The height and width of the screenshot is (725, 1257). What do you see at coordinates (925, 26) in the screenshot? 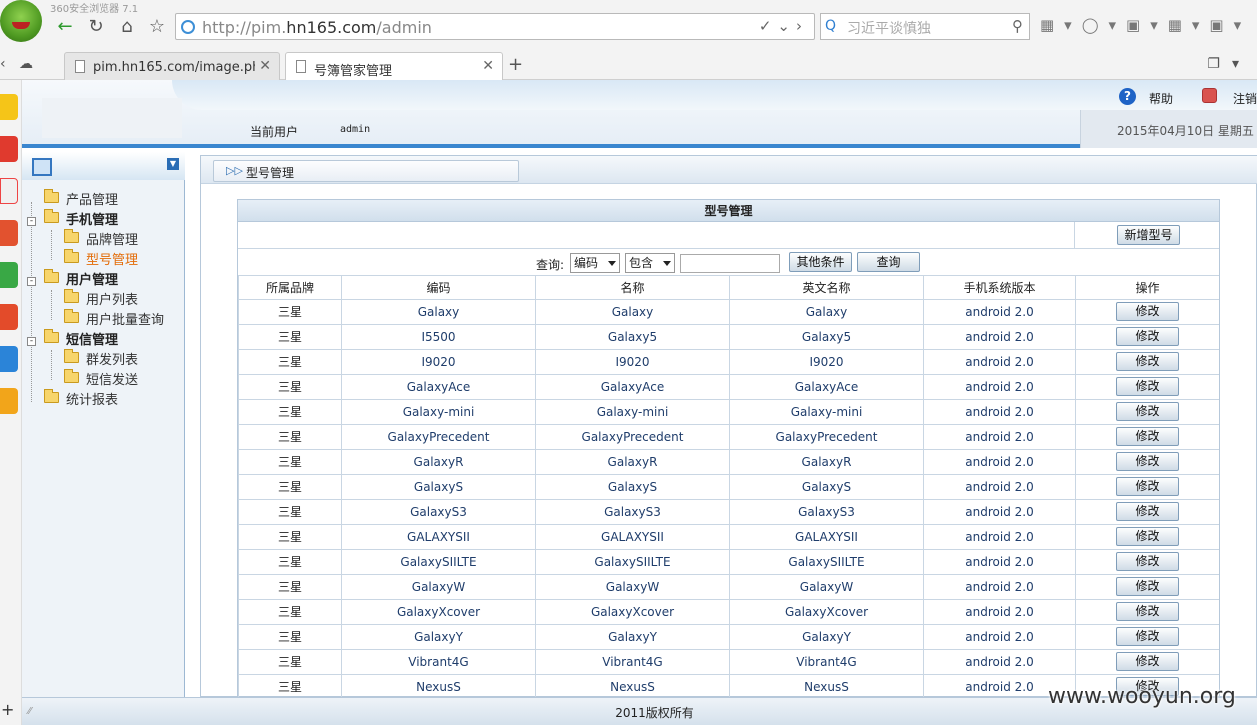
I see `search-box: Q 习近平谈慎独 ⚲` at bounding box center [925, 26].